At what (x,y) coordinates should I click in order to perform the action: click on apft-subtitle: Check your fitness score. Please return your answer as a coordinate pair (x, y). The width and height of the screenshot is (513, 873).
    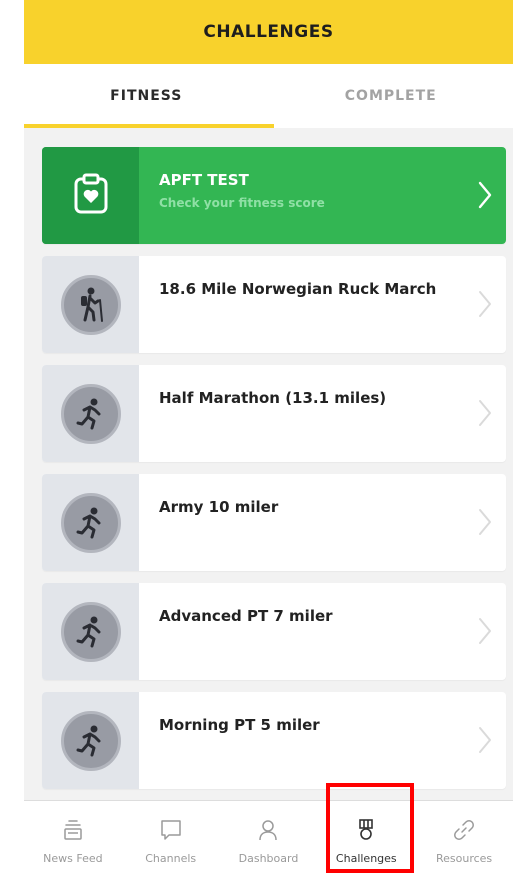
    Looking at the image, I should click on (242, 203).